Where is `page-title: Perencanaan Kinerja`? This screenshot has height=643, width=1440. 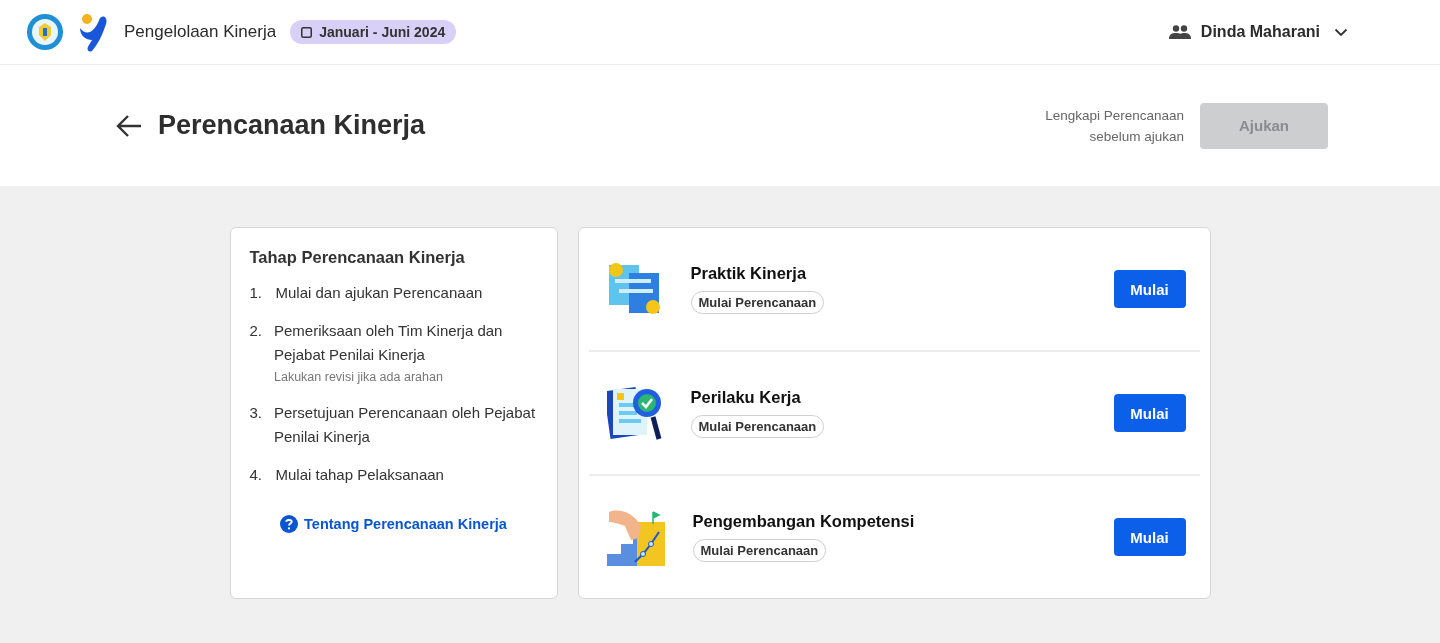 page-title: Perencanaan Kinerja is located at coordinates (292, 125).